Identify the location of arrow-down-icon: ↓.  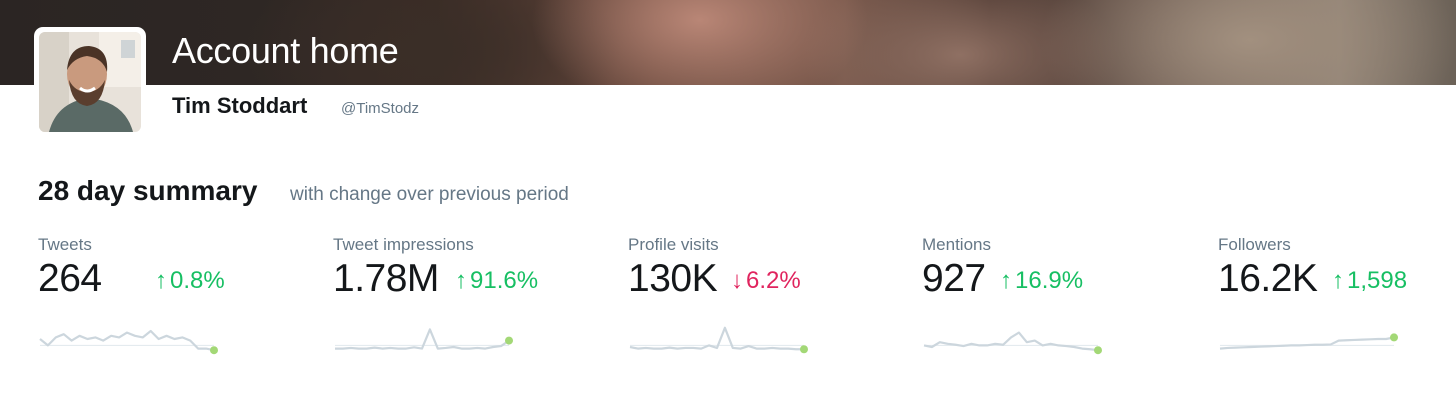
(737, 280).